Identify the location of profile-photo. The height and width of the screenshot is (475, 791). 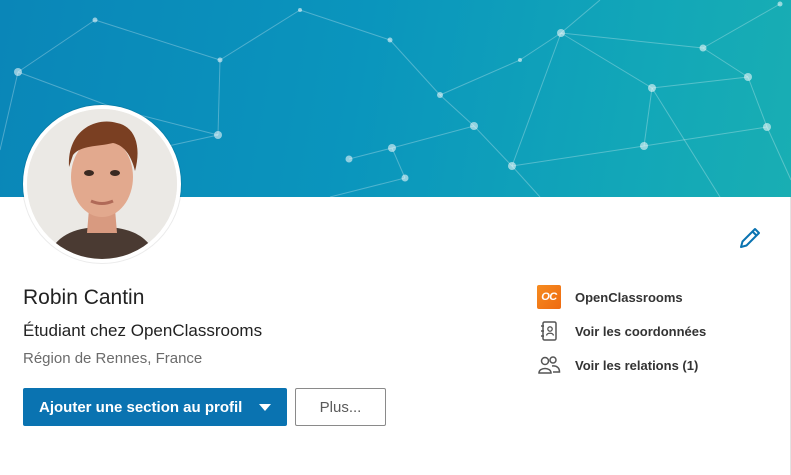
(102, 184).